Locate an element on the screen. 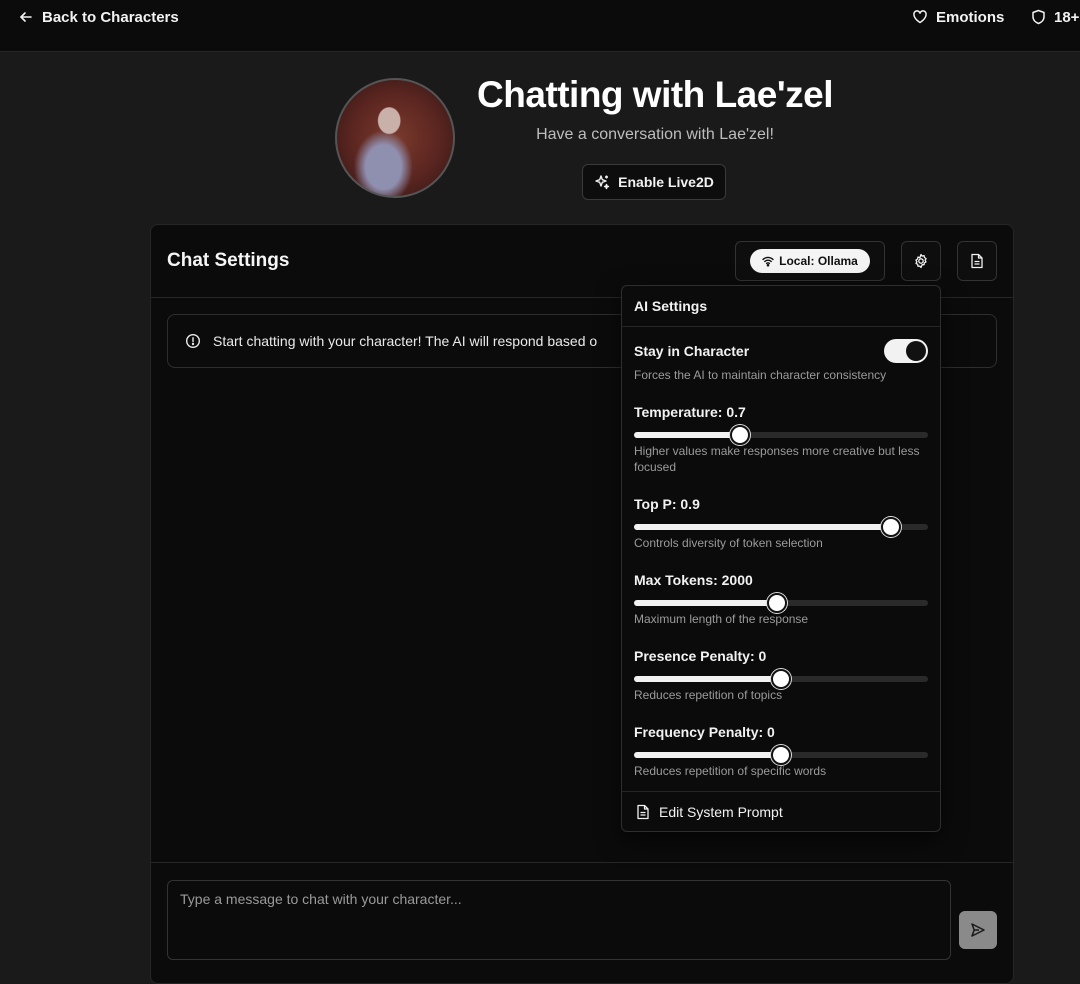  page-title: Chatting with Lae'zel is located at coordinates (655, 94).